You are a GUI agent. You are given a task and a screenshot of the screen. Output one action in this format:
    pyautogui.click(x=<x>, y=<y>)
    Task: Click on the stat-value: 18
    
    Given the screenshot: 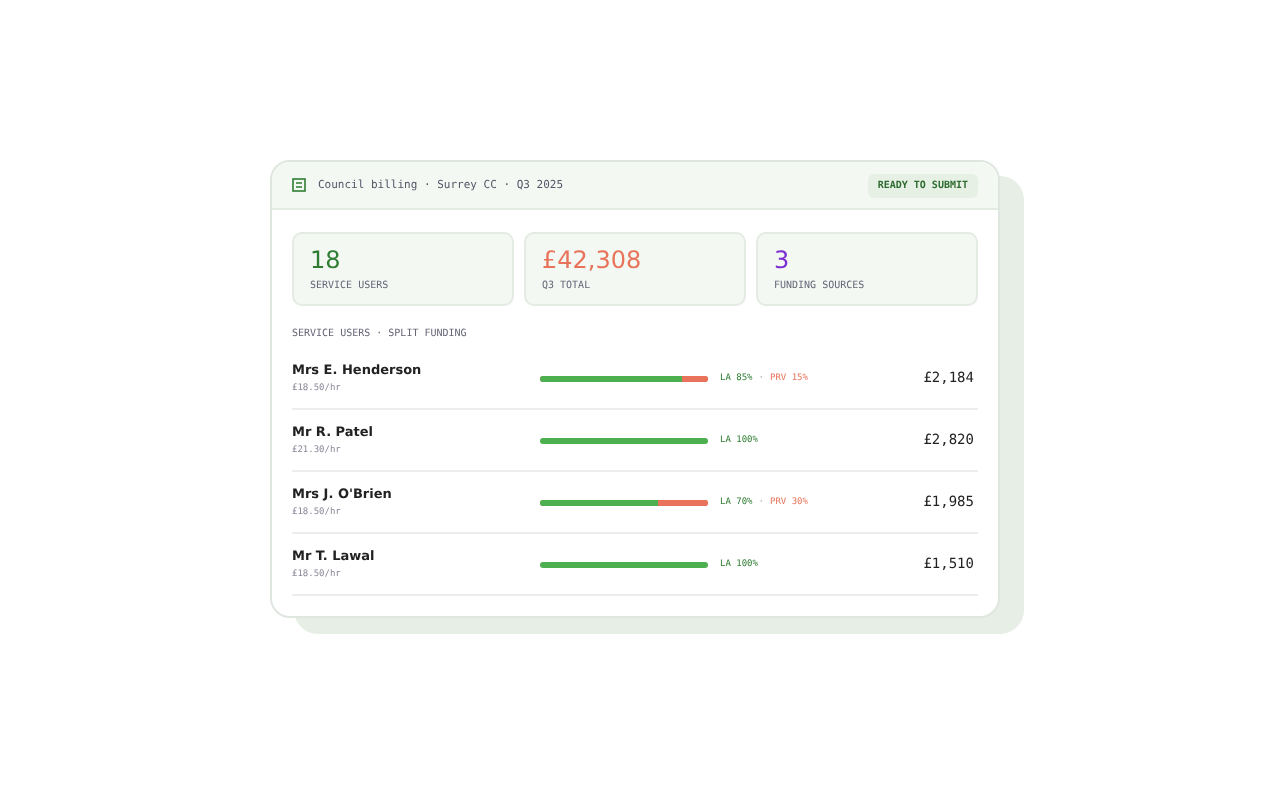 What is the action you would take?
    pyautogui.click(x=326, y=260)
    